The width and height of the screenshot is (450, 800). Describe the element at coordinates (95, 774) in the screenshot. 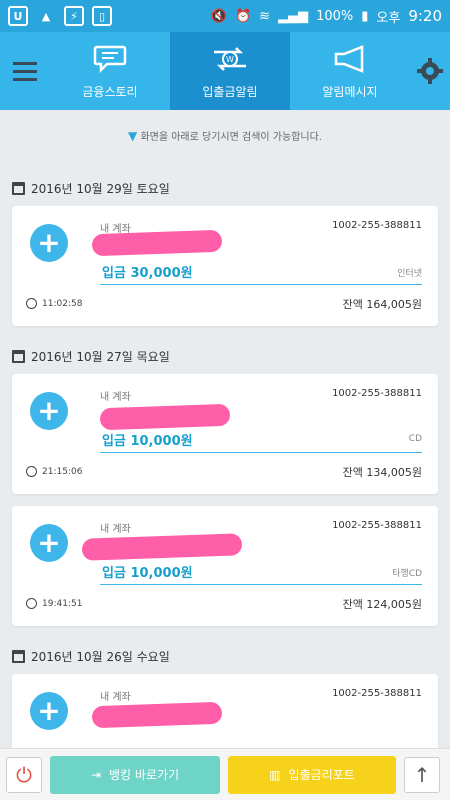

I see `exit-icon: ⇥` at that location.